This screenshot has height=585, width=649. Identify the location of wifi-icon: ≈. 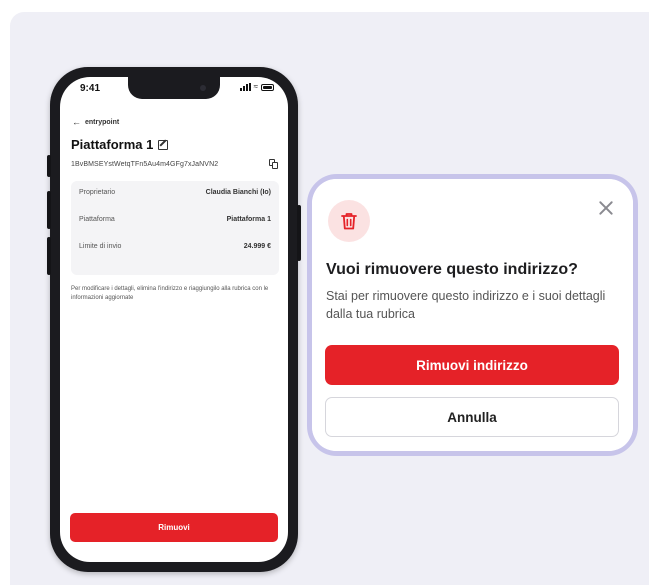
(255, 86).